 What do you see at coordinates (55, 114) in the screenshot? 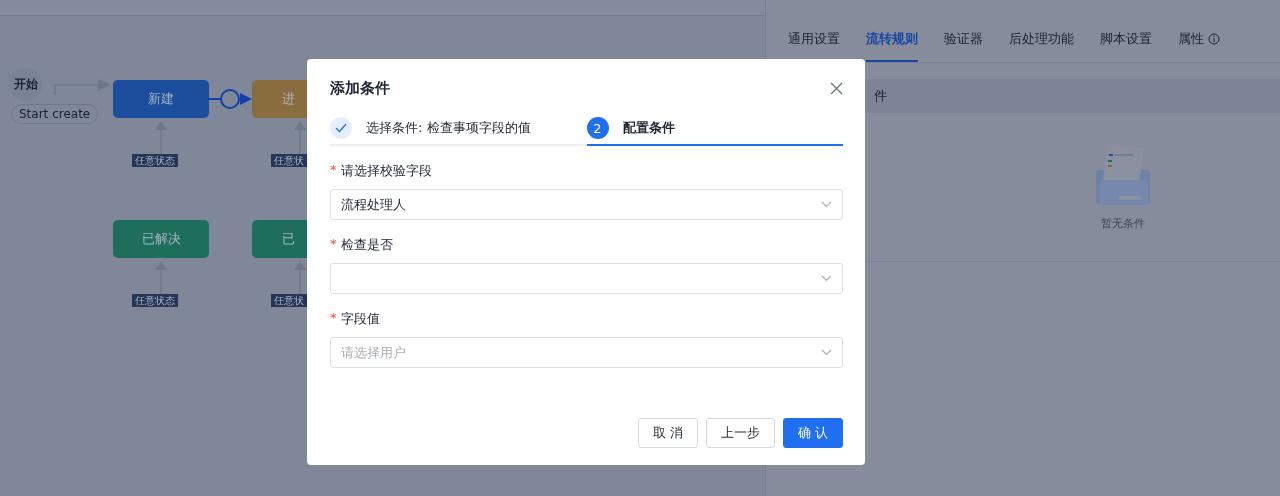
I see `transition-label: Start create` at bounding box center [55, 114].